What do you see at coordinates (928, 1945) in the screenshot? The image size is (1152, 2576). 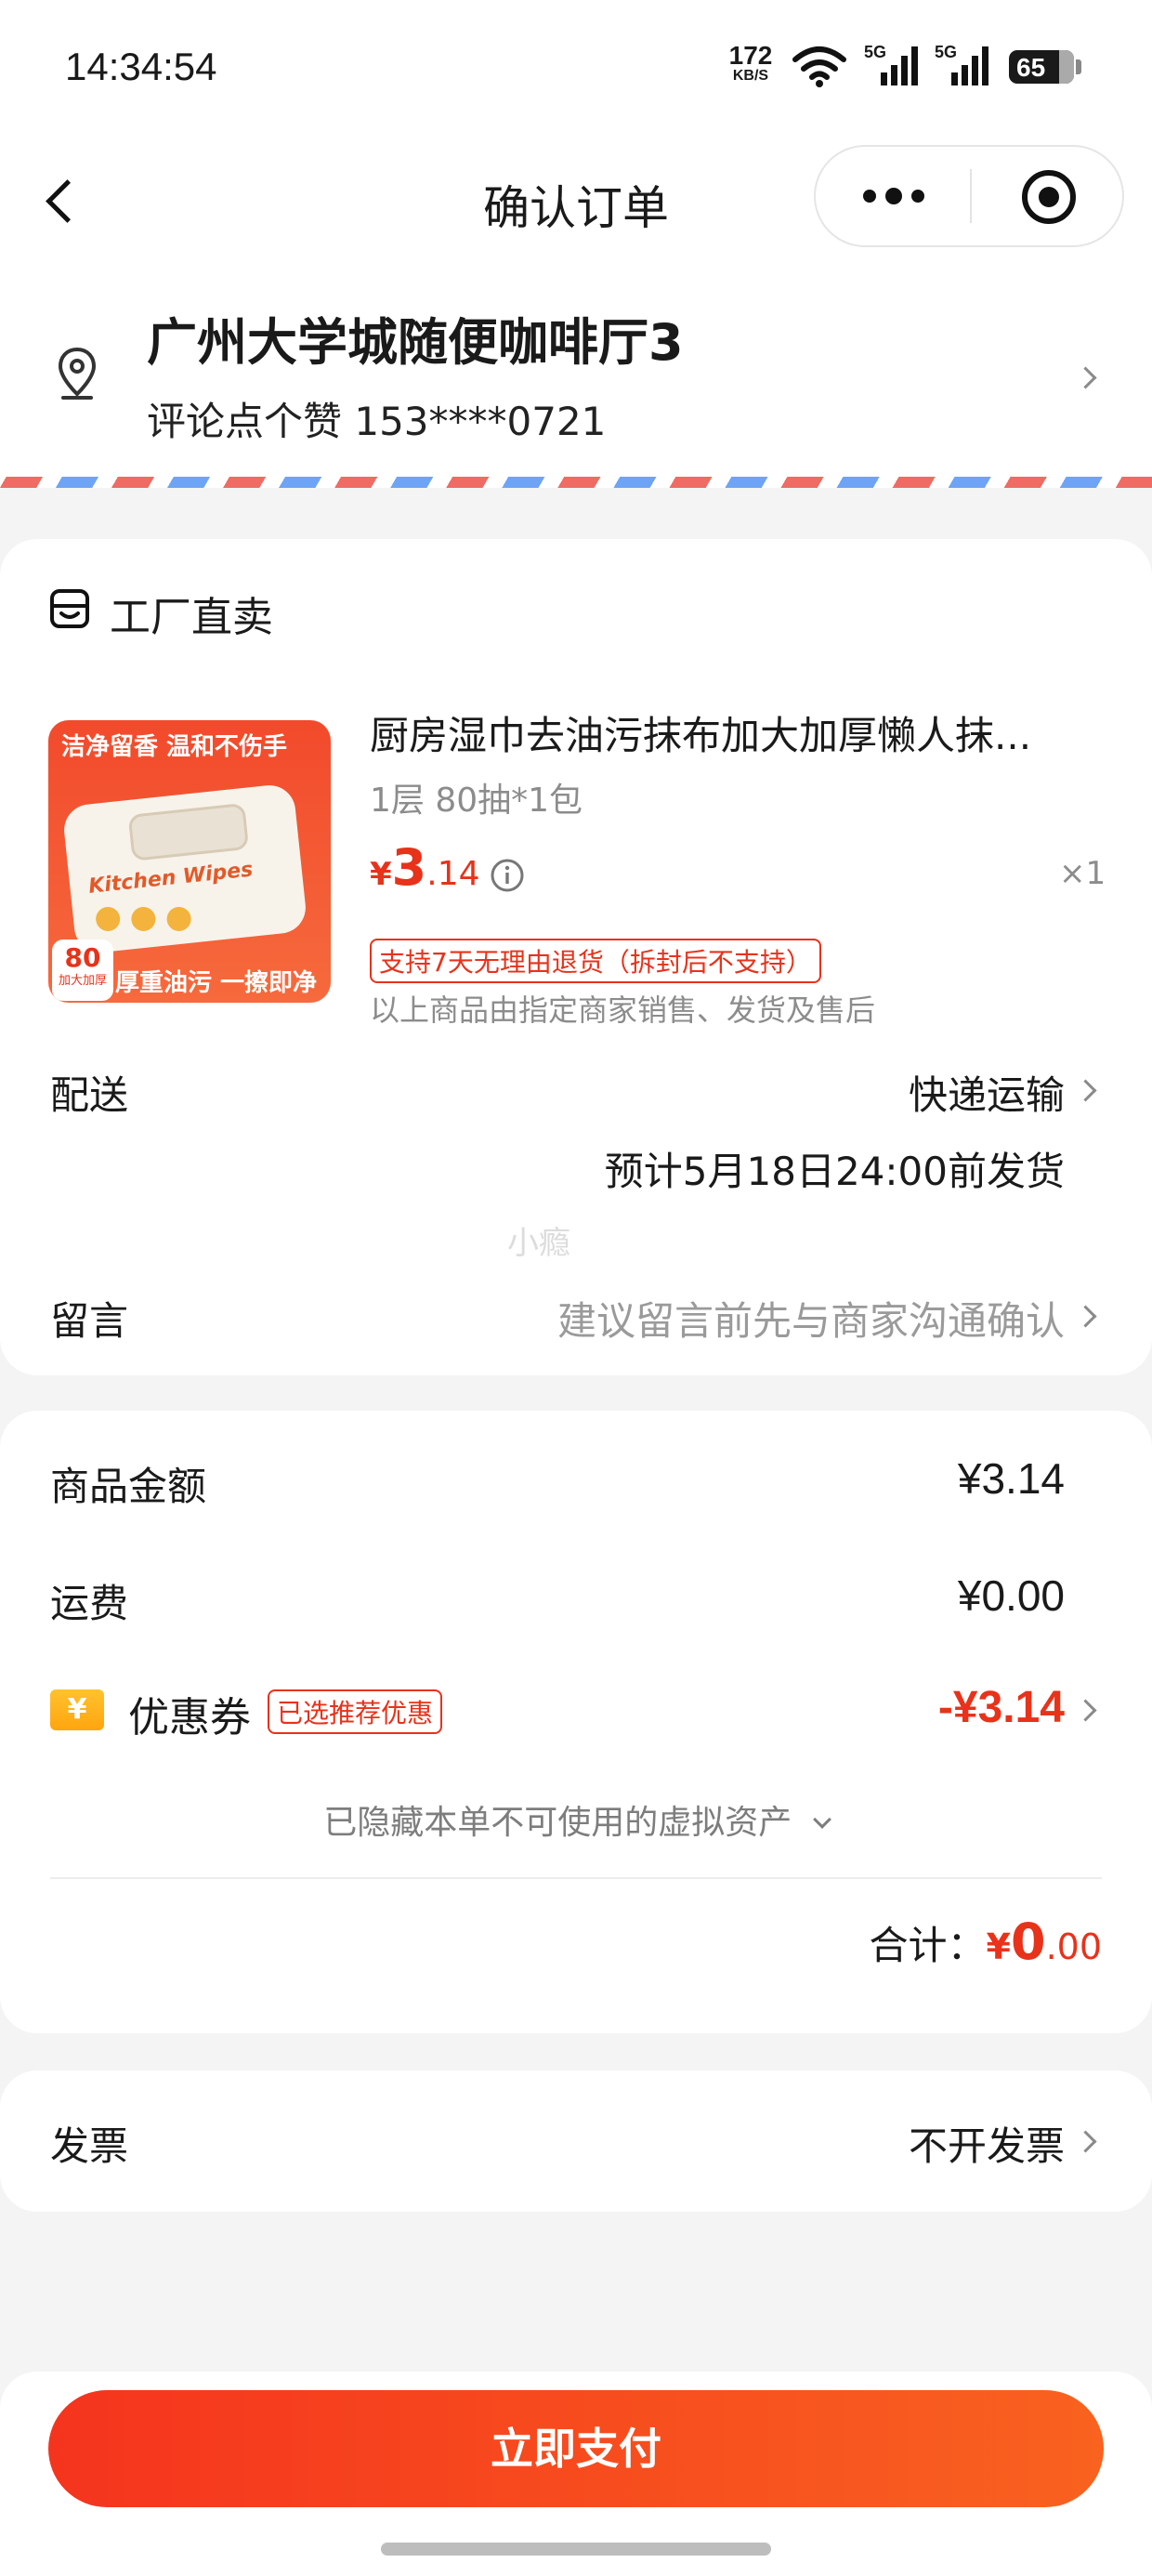 I see `total-label: 合计：` at bounding box center [928, 1945].